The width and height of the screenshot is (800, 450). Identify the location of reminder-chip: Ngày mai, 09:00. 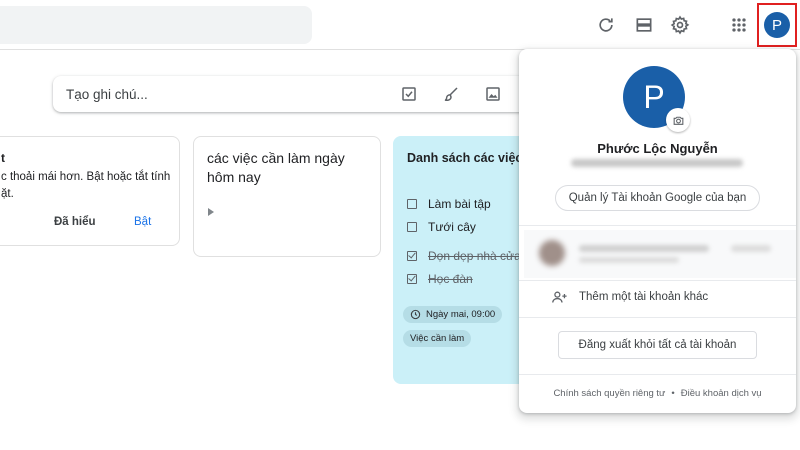
(453, 314).